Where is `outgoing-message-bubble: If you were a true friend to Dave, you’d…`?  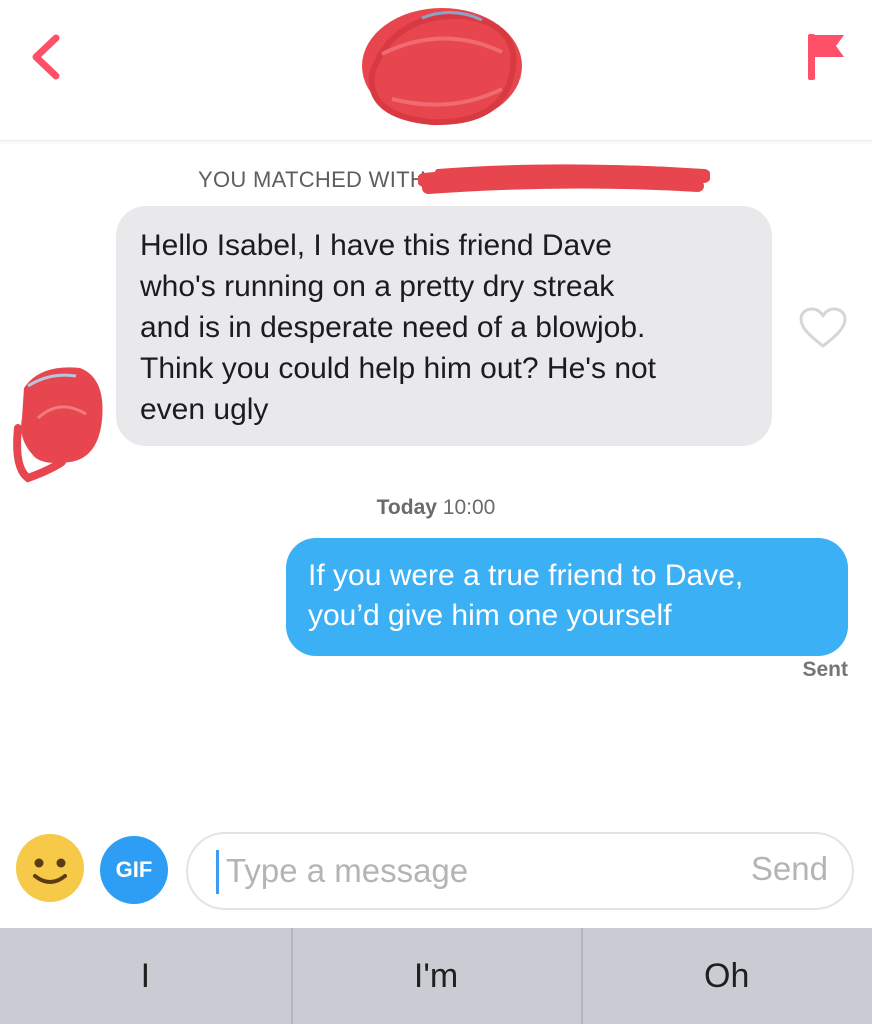
outgoing-message-bubble: If you were a true friend to Dave, you’d… is located at coordinates (567, 597).